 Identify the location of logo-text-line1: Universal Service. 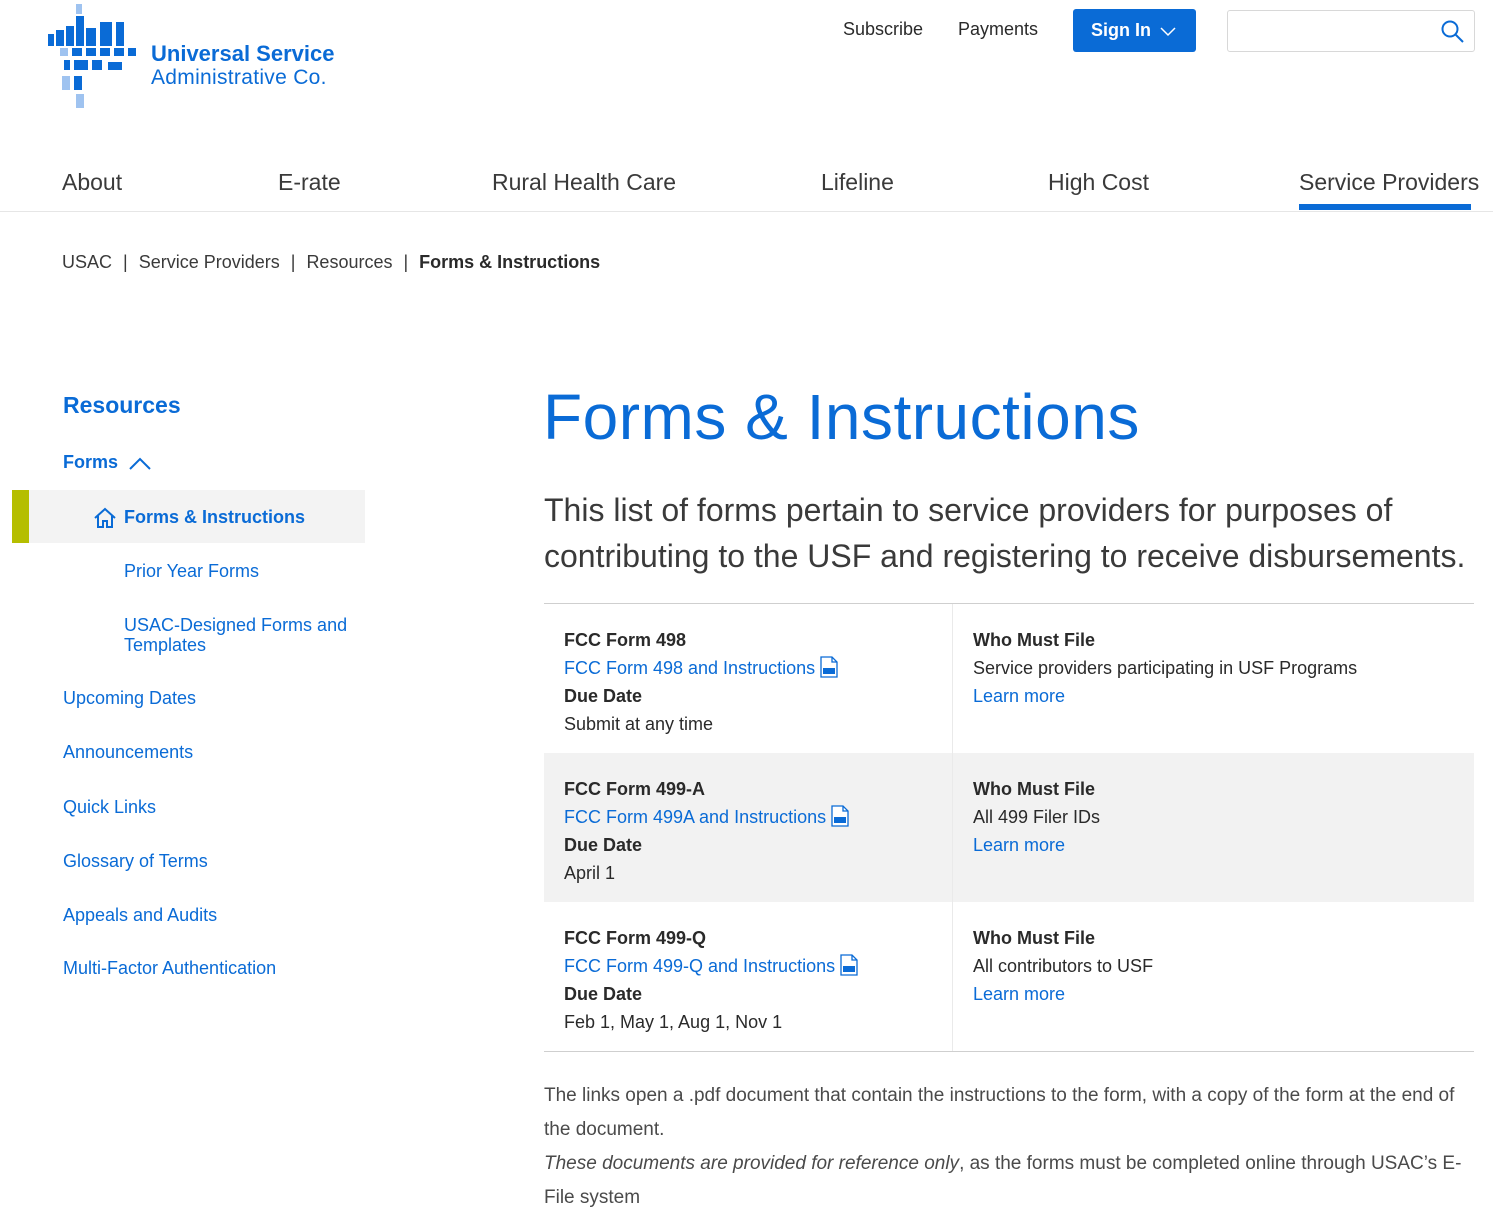
(243, 53).